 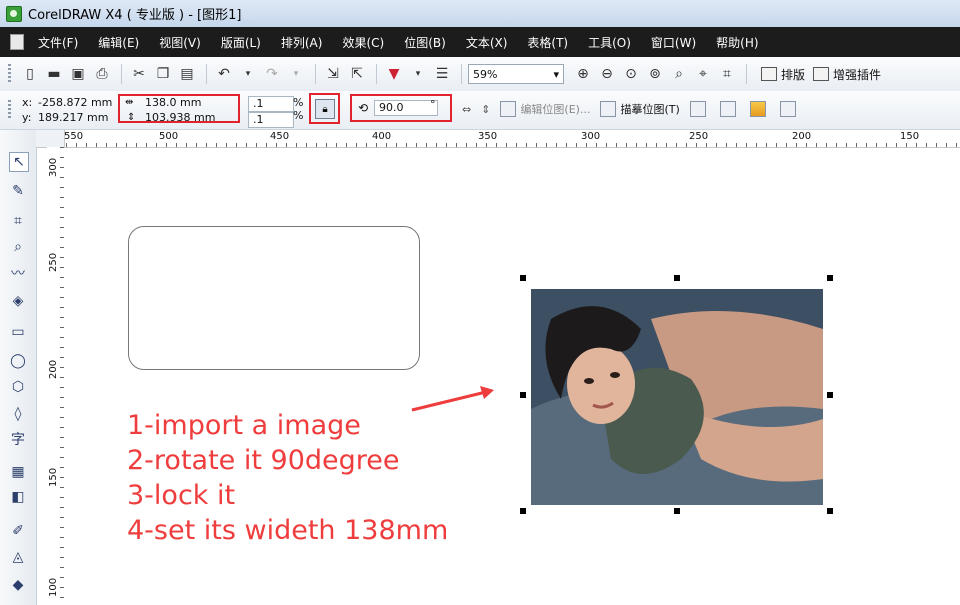 I want to click on ruler-label: 450, so click(x=280, y=136).